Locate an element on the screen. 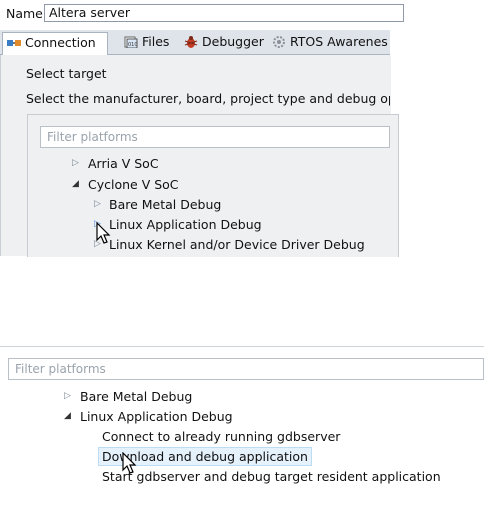  tree-item-connect-running-gdbserver: Connect to already running gdbserver is located at coordinates (221, 436).